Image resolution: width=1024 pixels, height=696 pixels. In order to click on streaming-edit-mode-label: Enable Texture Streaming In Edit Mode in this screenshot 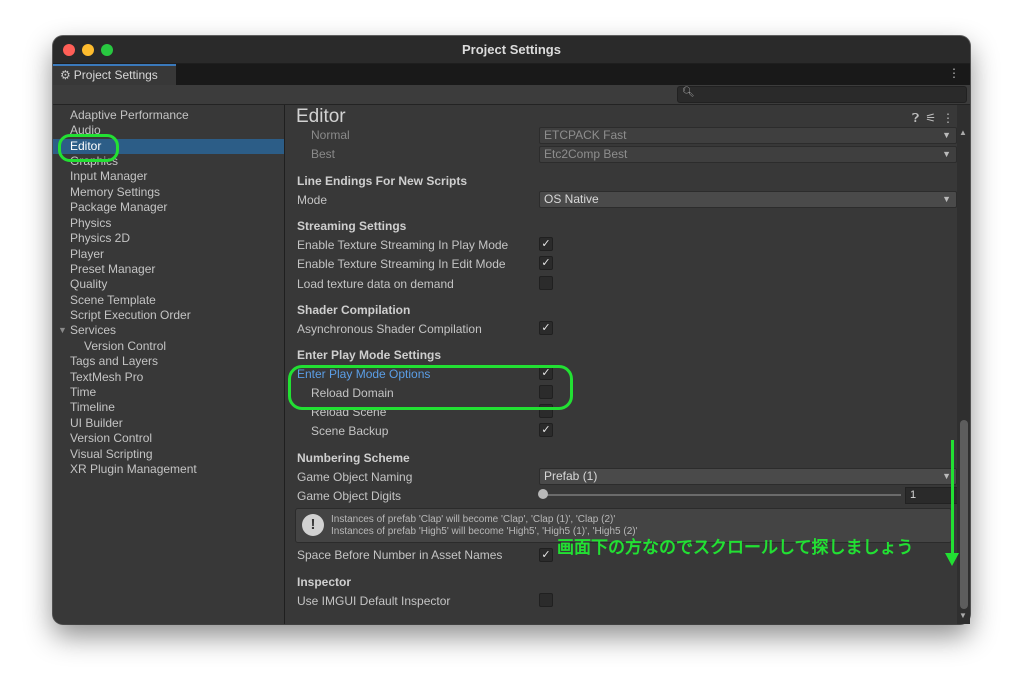, I will do `click(401, 264)`.